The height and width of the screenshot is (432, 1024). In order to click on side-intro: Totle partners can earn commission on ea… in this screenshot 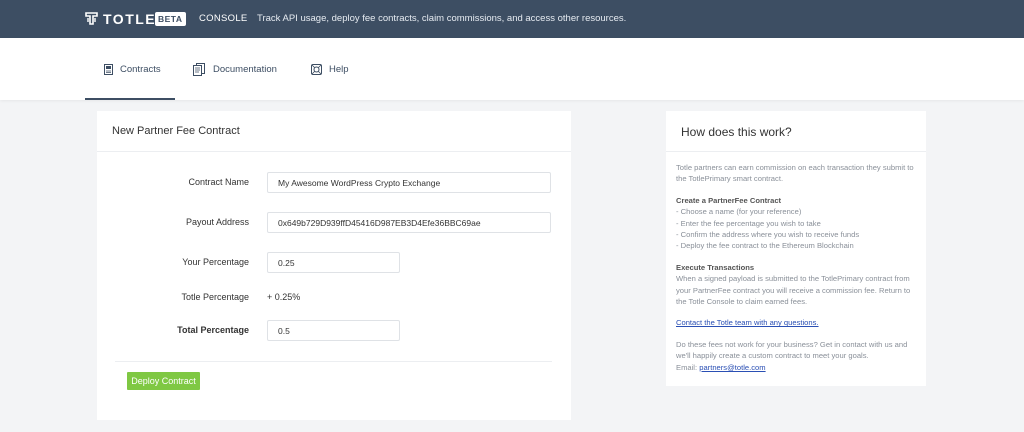, I will do `click(795, 173)`.